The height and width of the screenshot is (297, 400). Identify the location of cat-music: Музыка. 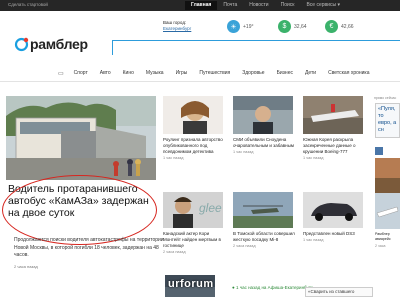
(155, 73).